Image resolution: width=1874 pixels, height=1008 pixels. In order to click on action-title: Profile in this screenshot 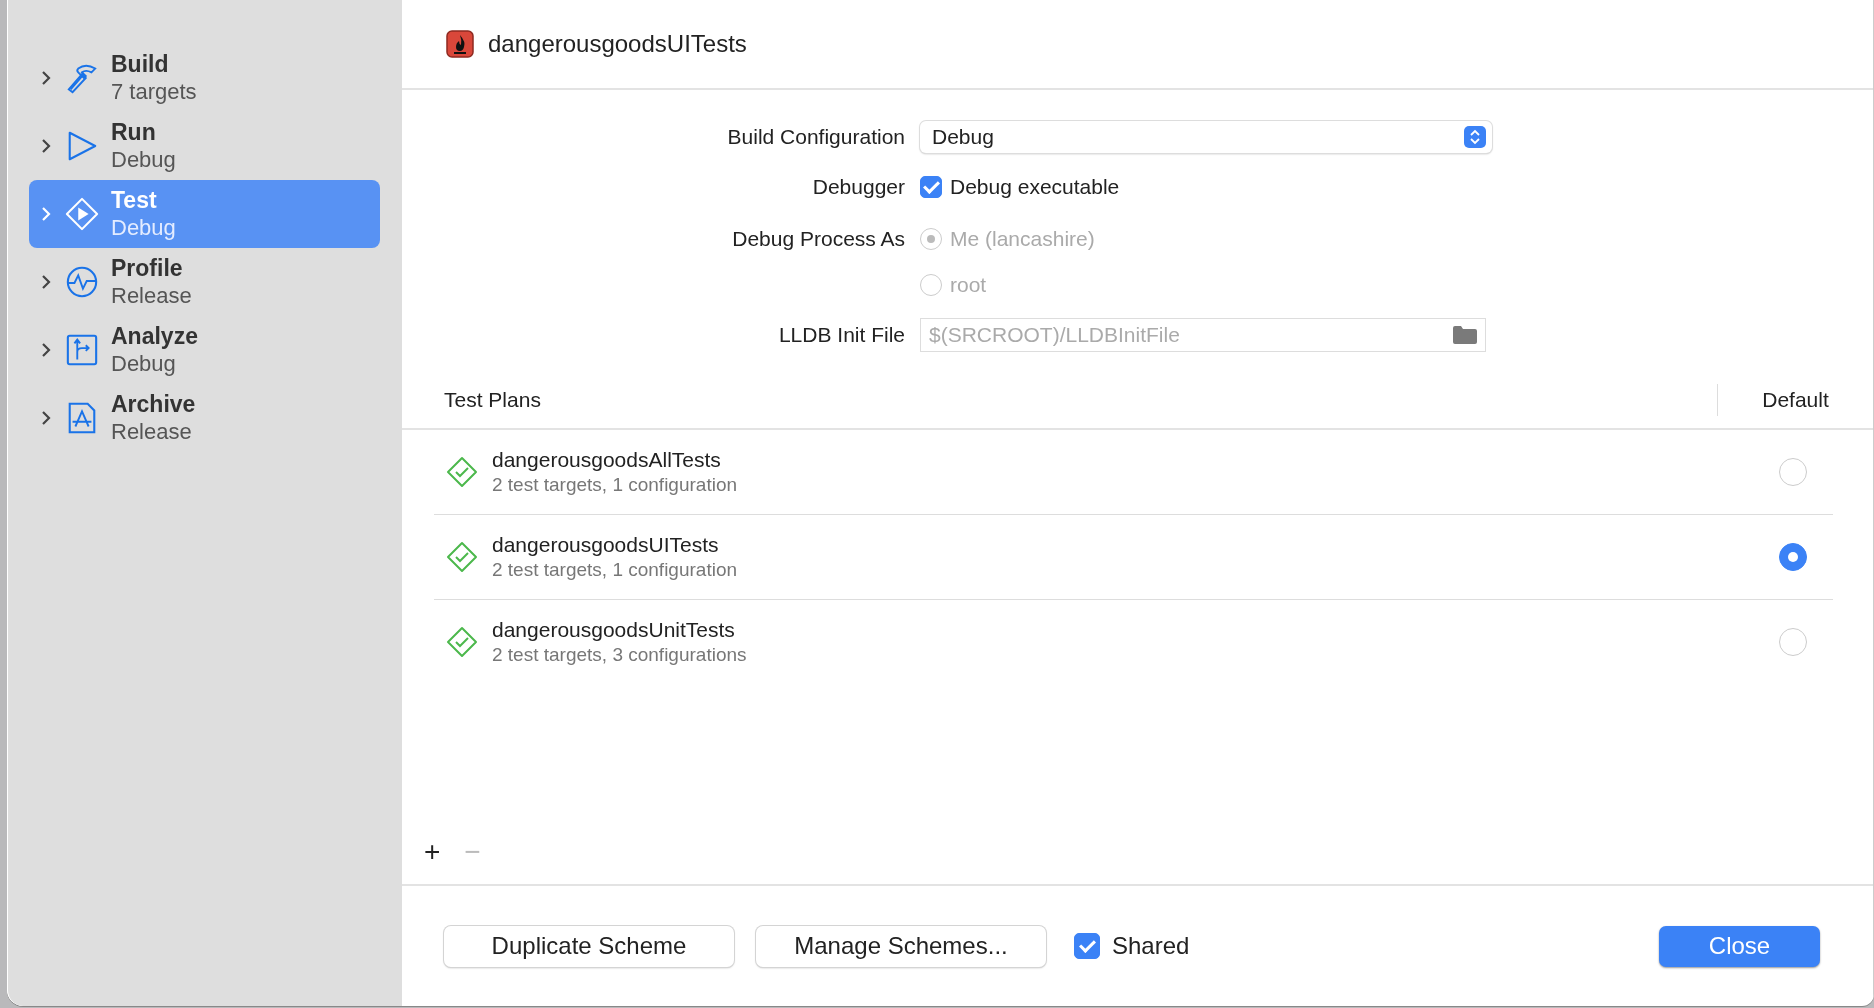, I will do `click(147, 268)`.